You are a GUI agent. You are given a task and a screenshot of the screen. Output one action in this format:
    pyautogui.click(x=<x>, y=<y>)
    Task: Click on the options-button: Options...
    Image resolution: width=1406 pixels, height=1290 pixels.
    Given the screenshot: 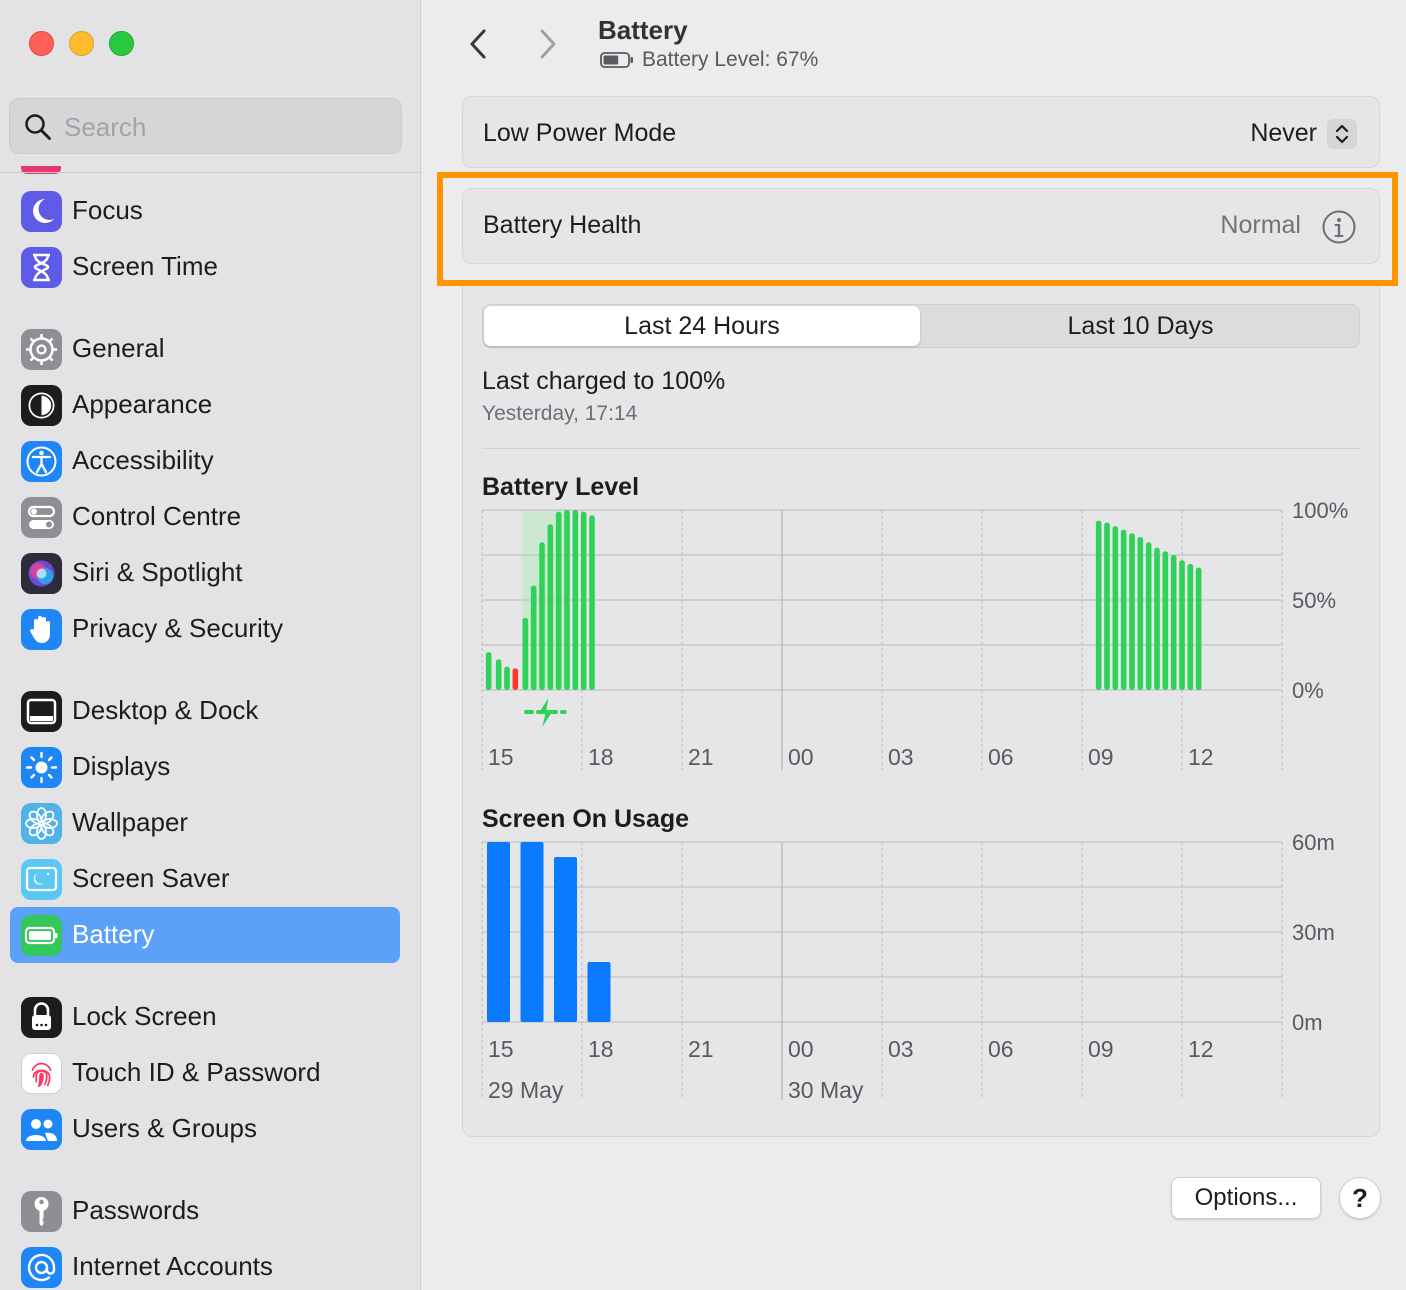 What is the action you would take?
    pyautogui.click(x=1246, y=1198)
    